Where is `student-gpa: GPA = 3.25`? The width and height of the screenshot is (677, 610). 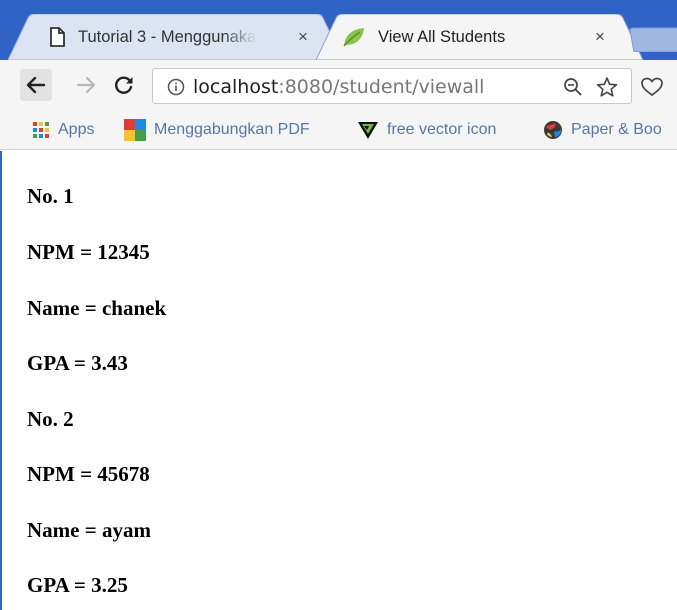
student-gpa: GPA = 3.25 is located at coordinates (77, 585).